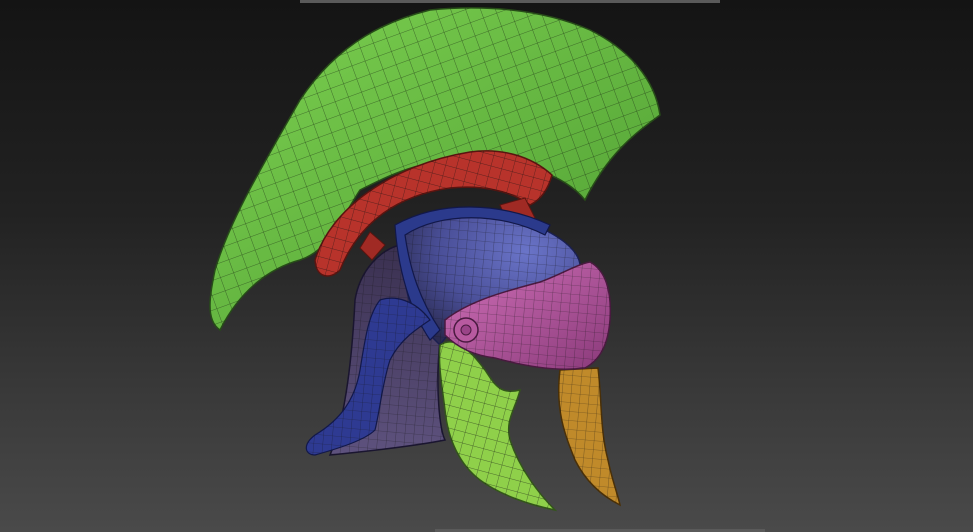 Image resolution: width=973 pixels, height=532 pixels. I want to click on cheek-guard-right, so click(589, 437).